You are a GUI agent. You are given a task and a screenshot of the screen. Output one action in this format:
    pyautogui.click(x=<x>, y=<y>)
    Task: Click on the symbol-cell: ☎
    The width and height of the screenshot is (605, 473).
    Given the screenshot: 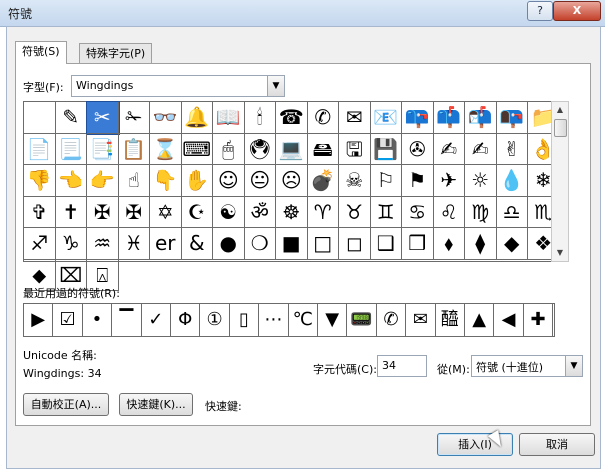 What is the action you would take?
    pyautogui.click(x=292, y=118)
    